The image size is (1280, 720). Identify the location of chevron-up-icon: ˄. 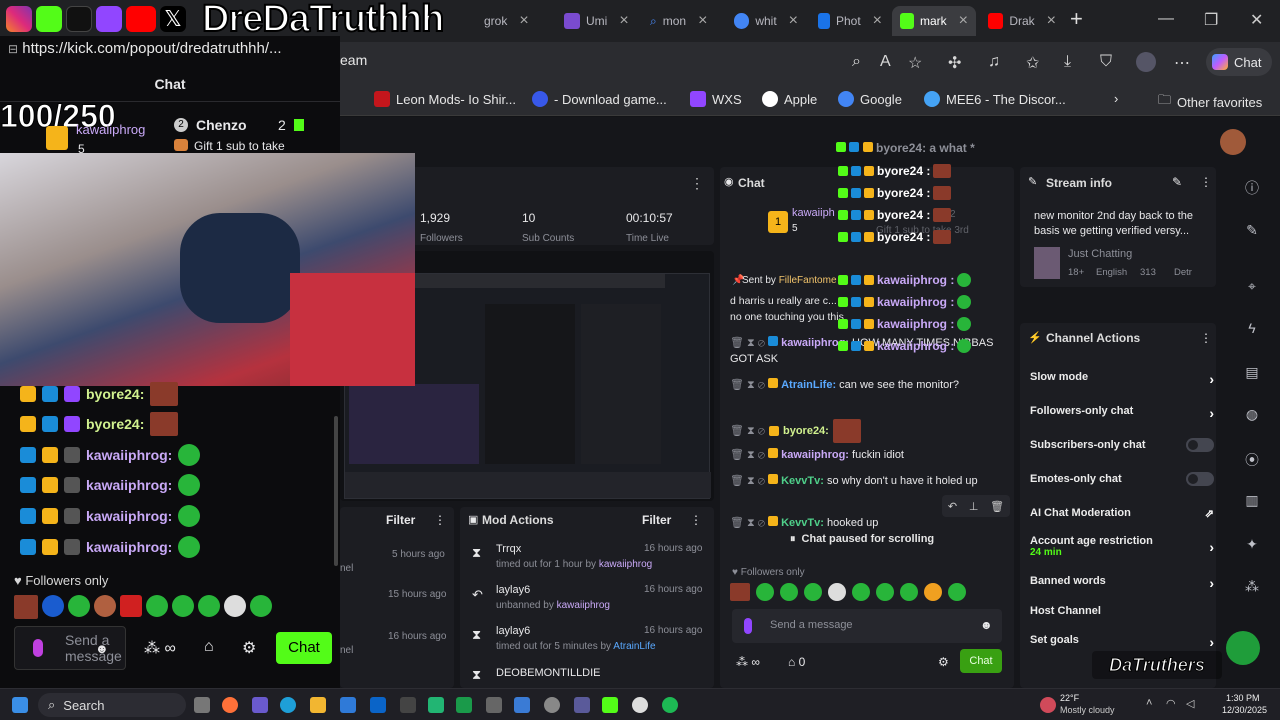
(1149, 703).